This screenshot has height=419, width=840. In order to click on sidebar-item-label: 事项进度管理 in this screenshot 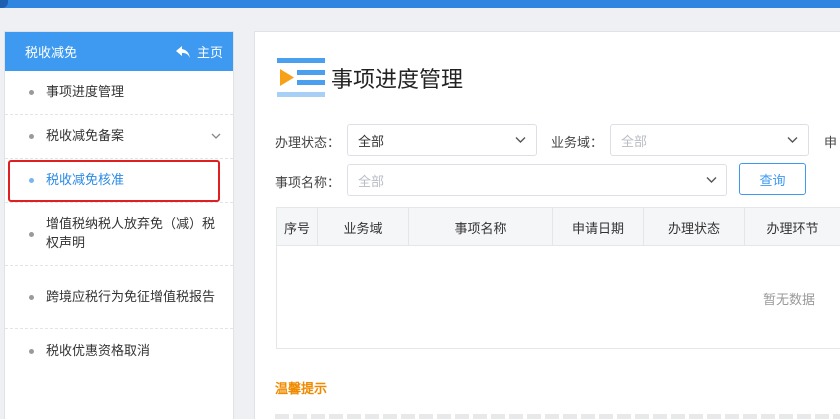, I will do `click(85, 92)`.